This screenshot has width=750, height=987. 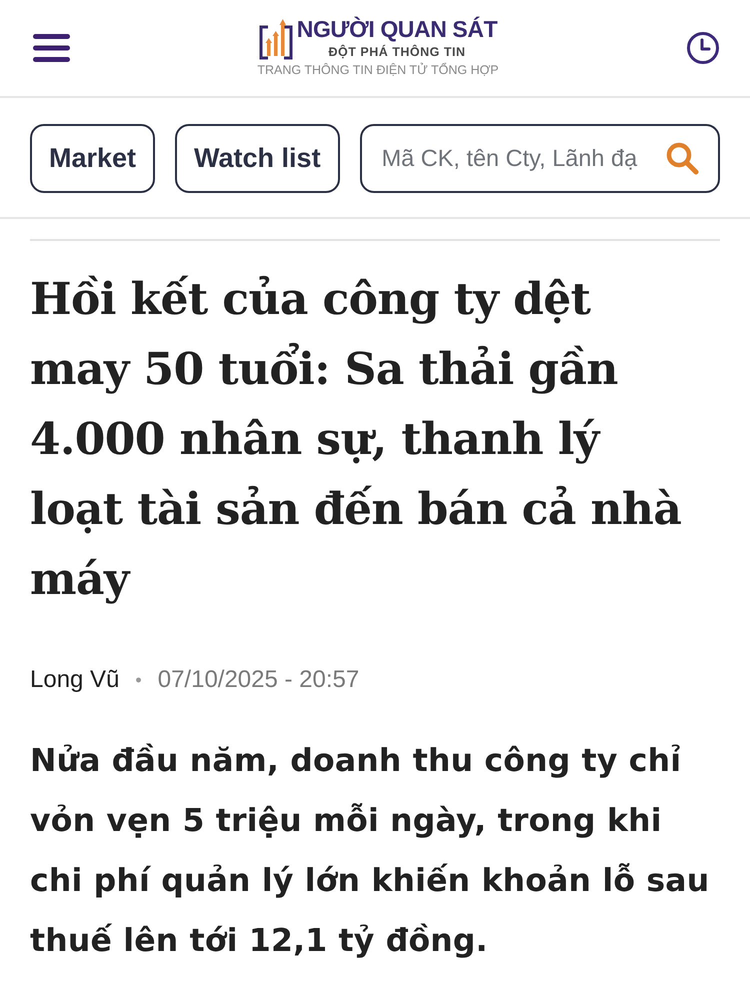 I want to click on logo-wordmark: NGƯỜI QUAN SÁT, so click(x=397, y=29).